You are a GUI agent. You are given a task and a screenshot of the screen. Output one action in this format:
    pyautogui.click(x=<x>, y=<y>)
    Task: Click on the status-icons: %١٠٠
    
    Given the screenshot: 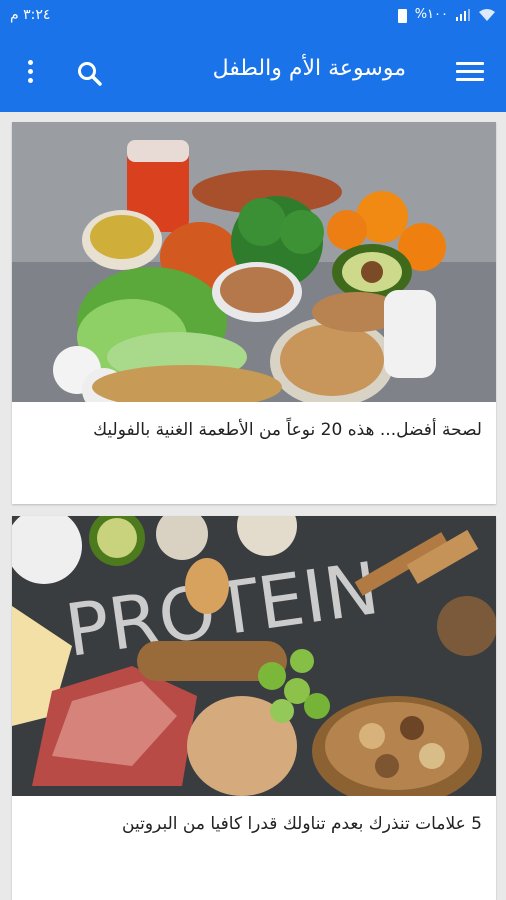 What is the action you would take?
    pyautogui.click(x=446, y=15)
    